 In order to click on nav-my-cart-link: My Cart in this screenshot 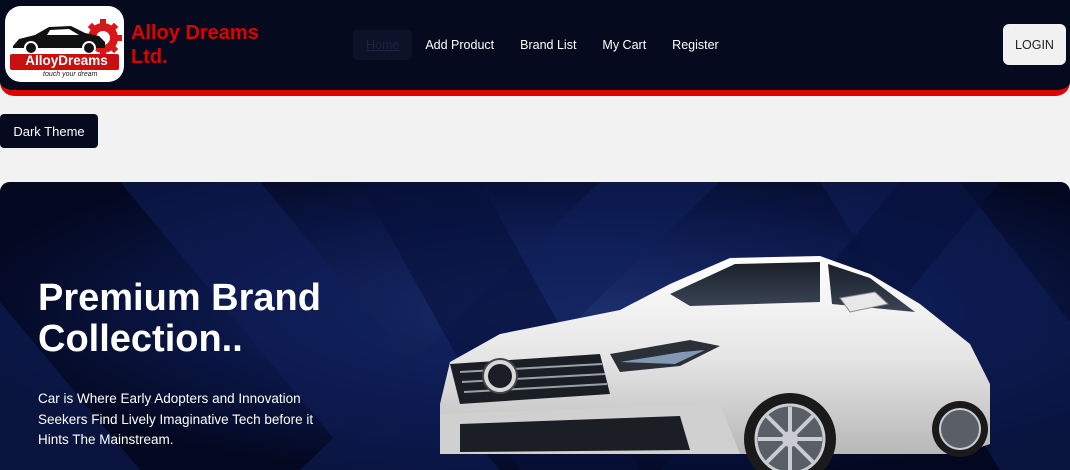, I will do `click(624, 45)`.